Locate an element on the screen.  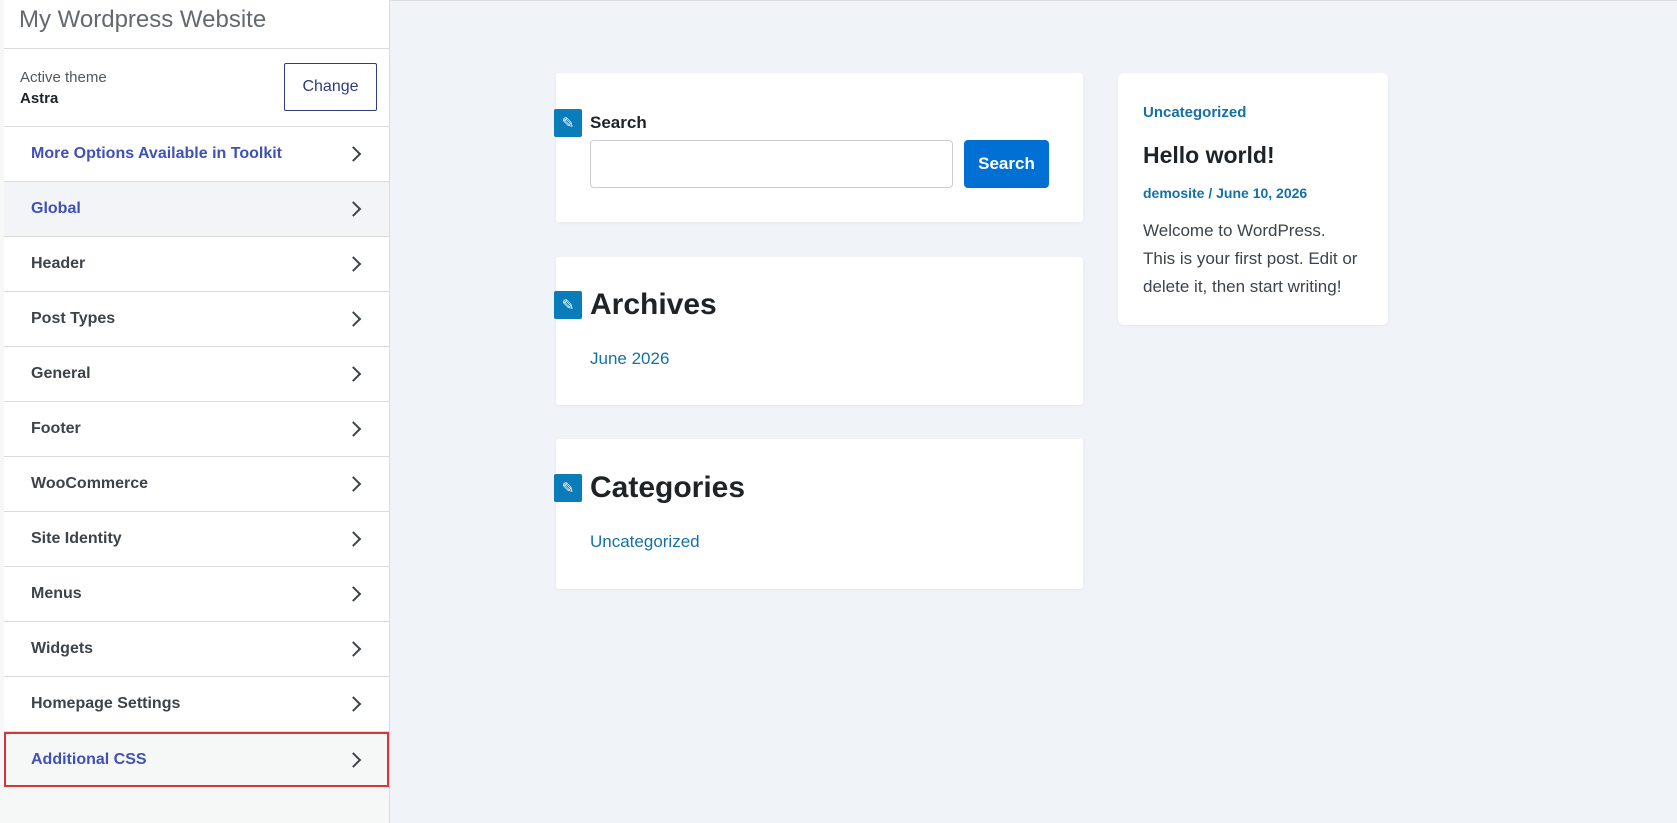
sidebar-item-label: Post Types is located at coordinates (73, 318).